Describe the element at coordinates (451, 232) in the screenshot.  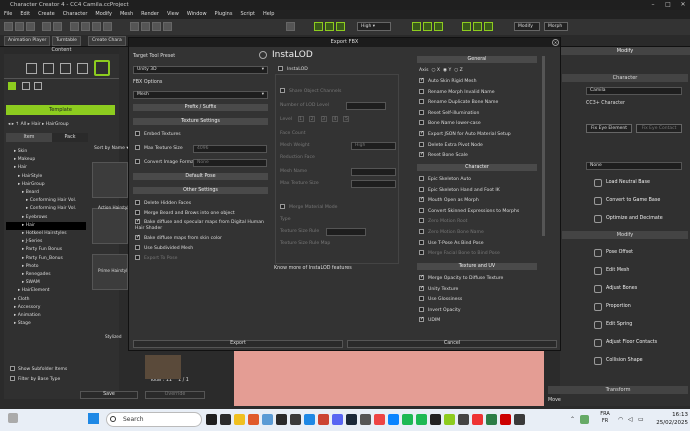
I see `export-option-checkbox: Zero Motion Bone Name` at that location.